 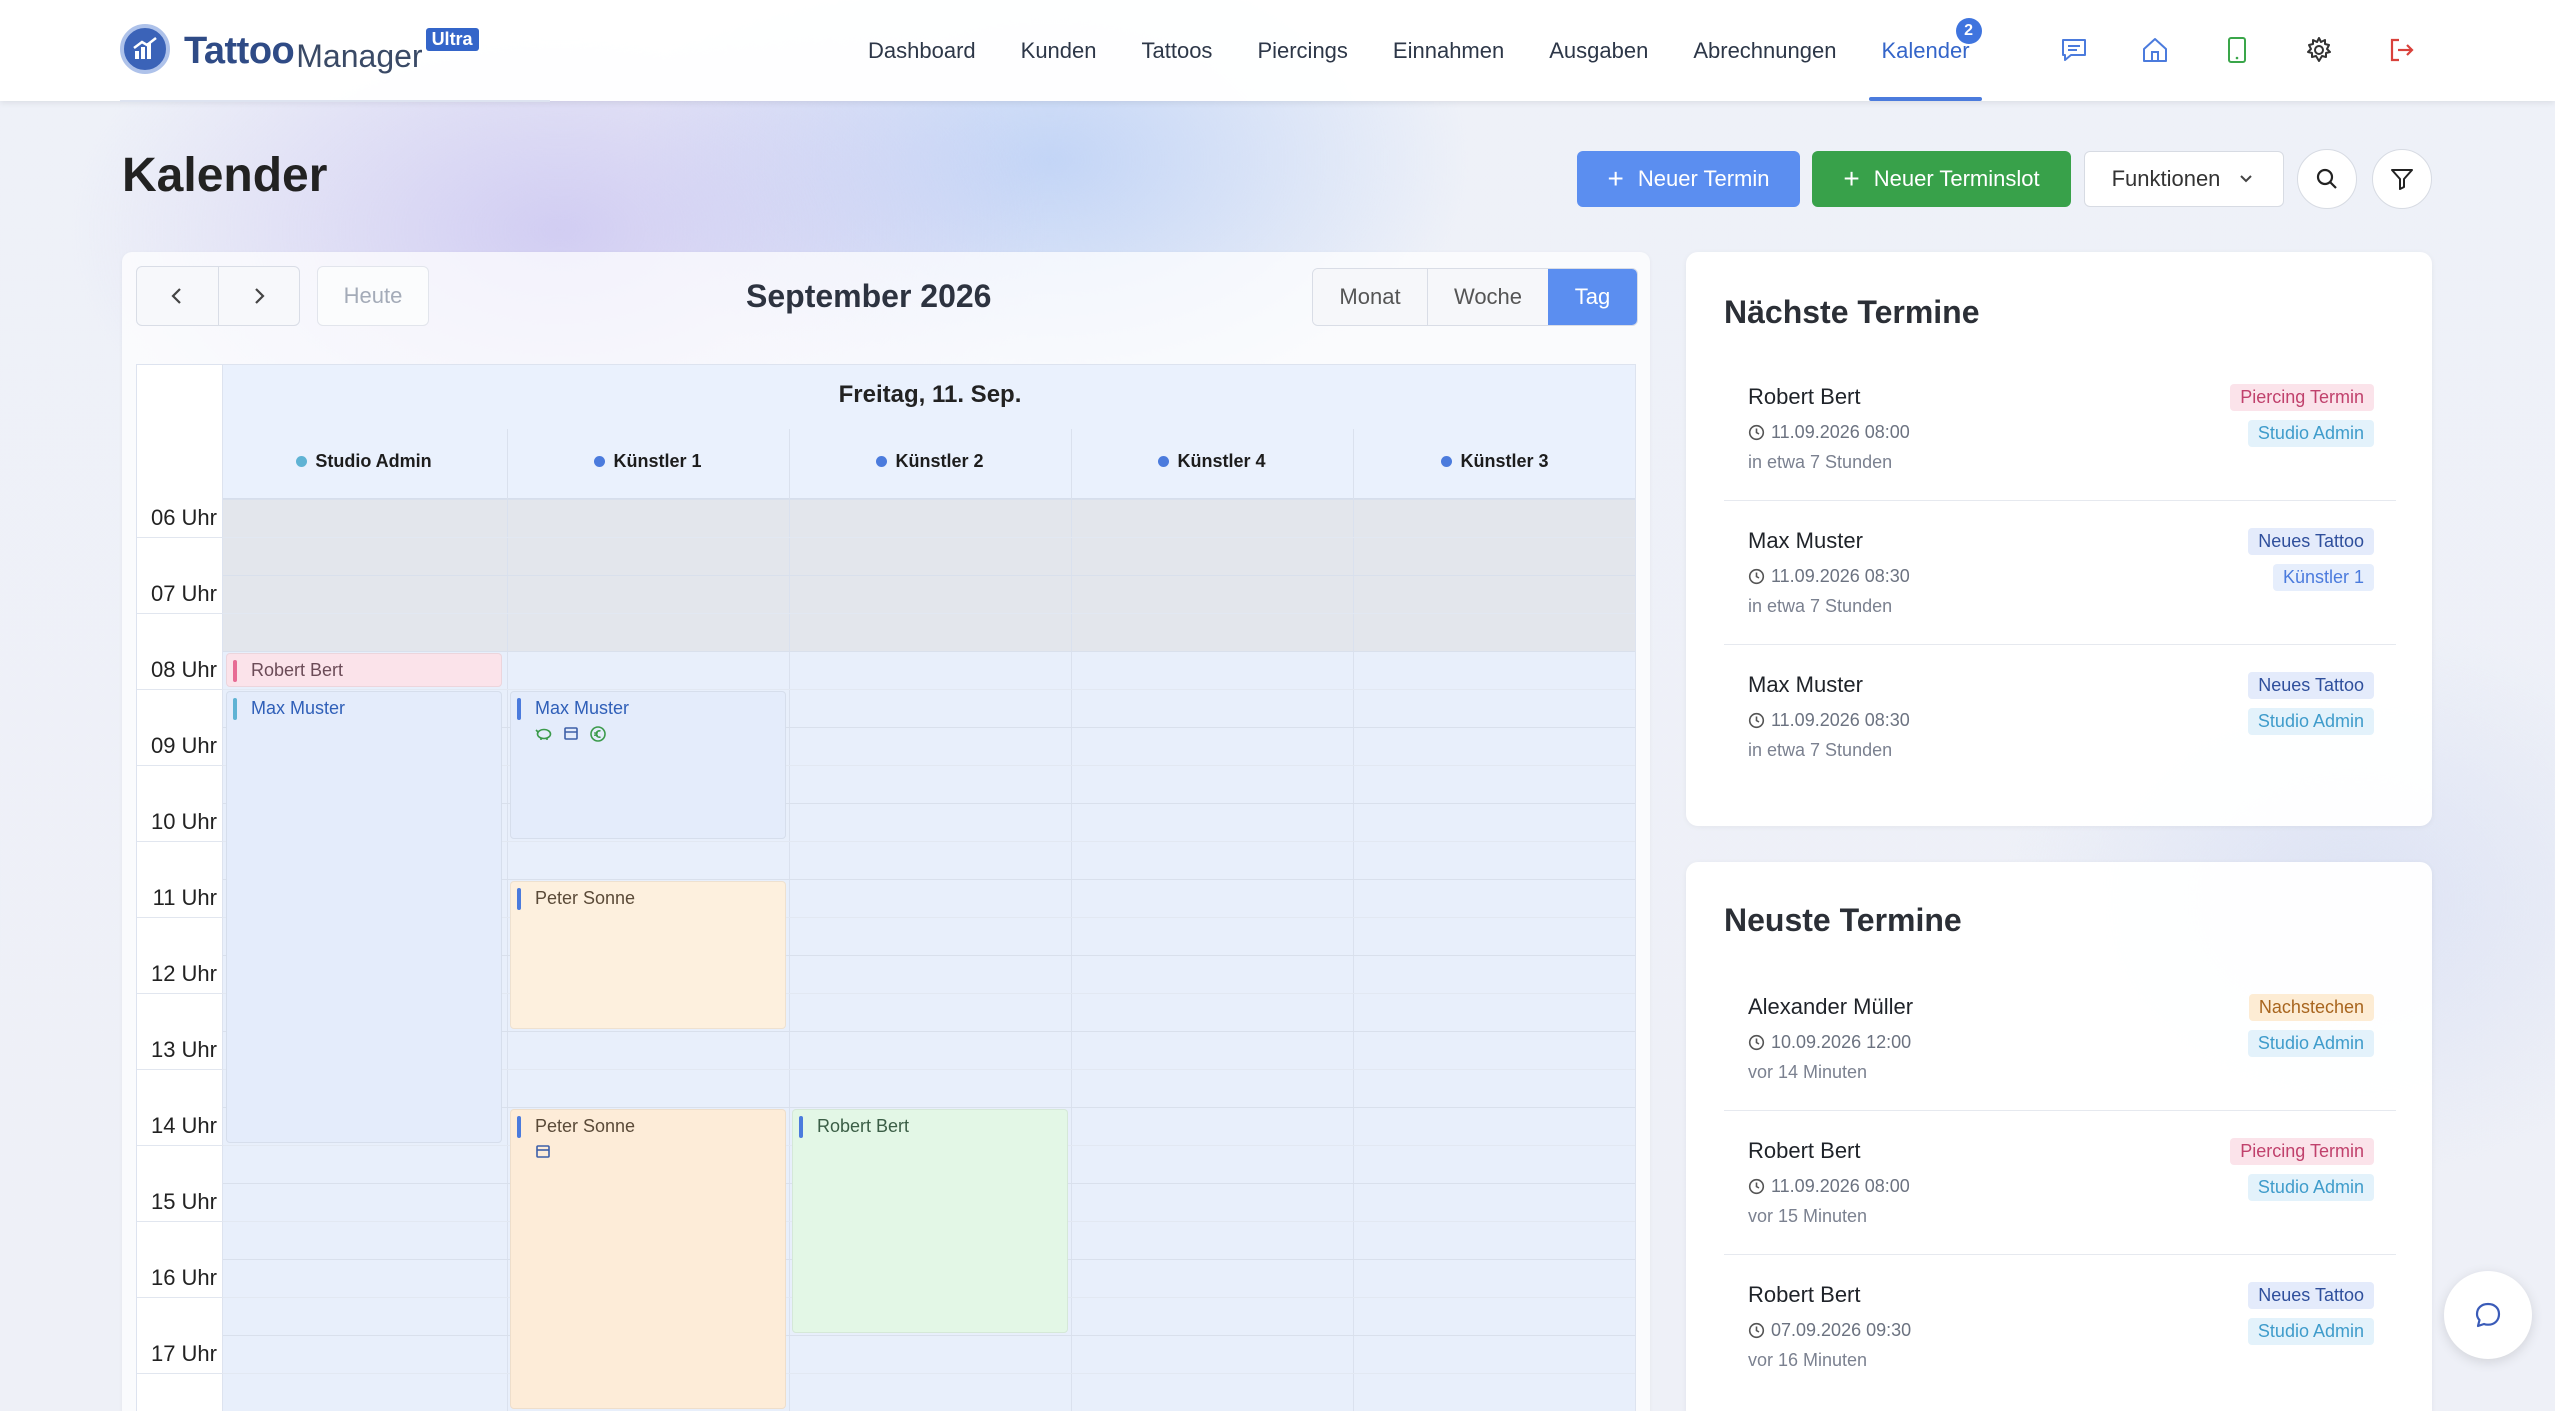 What do you see at coordinates (364, 461) in the screenshot?
I see `resource-header-studio-admin: Studio Admin` at bounding box center [364, 461].